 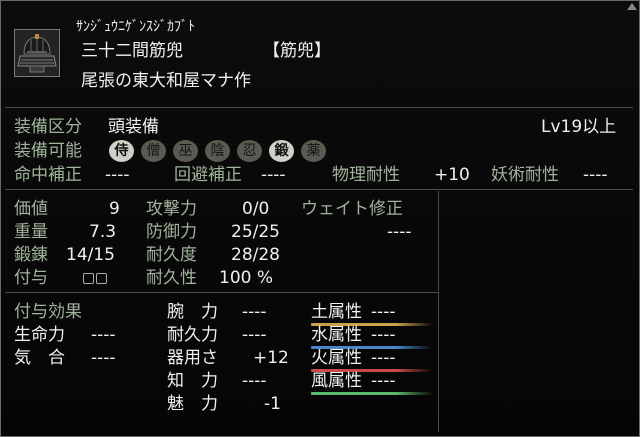 What do you see at coordinates (192, 358) in the screenshot?
I see `effect-label: 器用さ` at bounding box center [192, 358].